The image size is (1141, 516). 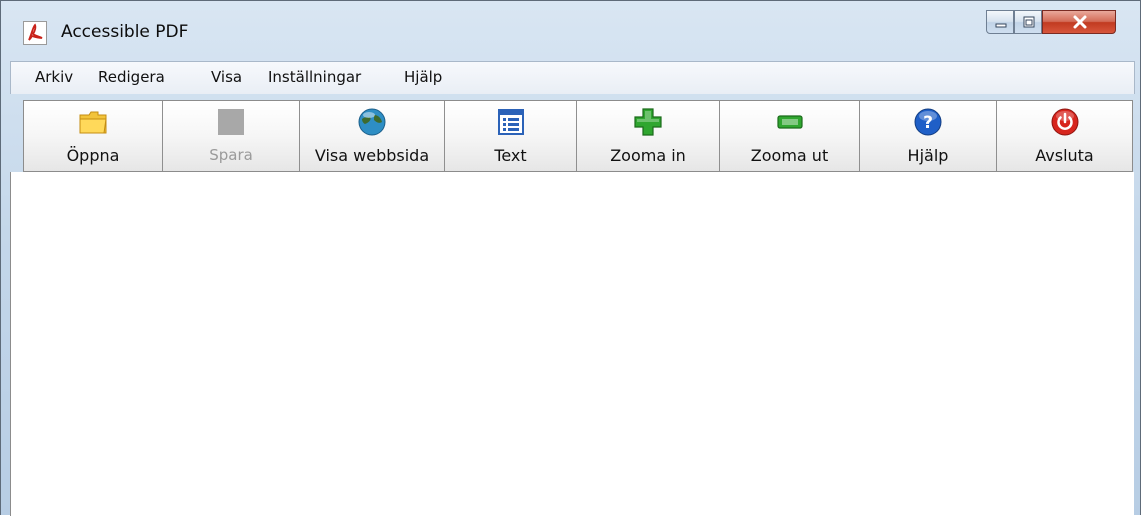 What do you see at coordinates (648, 122) in the screenshot?
I see `plus-icon` at bounding box center [648, 122].